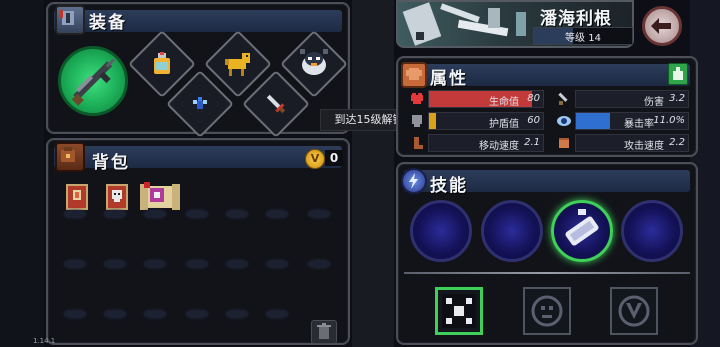 The height and width of the screenshot is (347, 720). I want to click on backpack-item-scroll, so click(160, 197).